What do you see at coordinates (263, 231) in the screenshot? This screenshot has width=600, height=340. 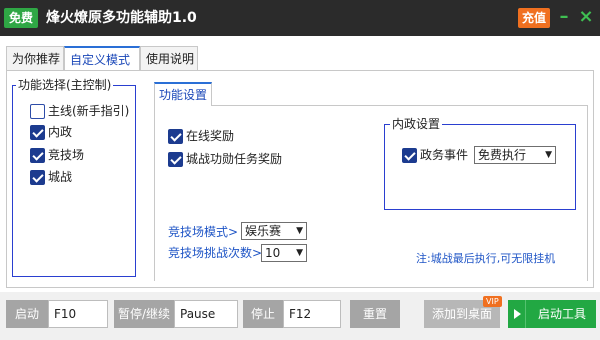 I see `arena-mode-value: 娱乐赛` at bounding box center [263, 231].